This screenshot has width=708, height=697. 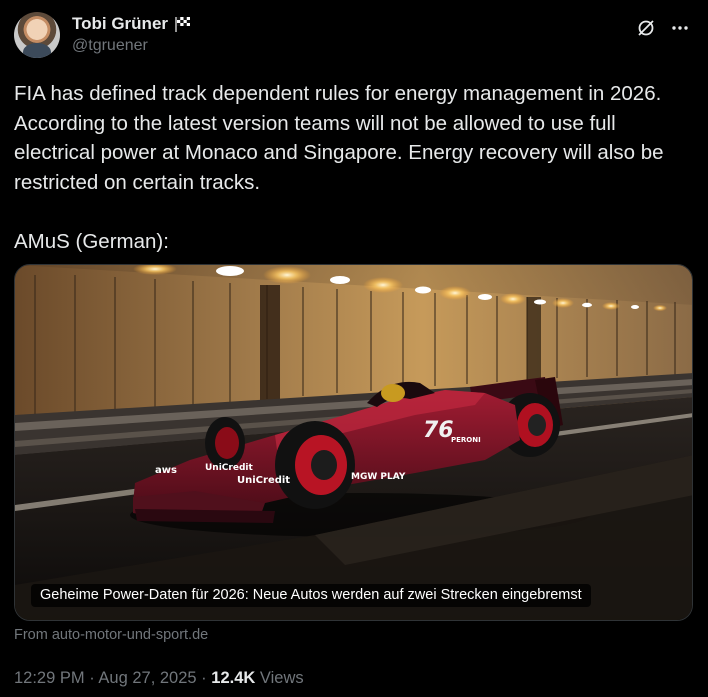 What do you see at coordinates (646, 28) in the screenshot?
I see `grok-icon` at bounding box center [646, 28].